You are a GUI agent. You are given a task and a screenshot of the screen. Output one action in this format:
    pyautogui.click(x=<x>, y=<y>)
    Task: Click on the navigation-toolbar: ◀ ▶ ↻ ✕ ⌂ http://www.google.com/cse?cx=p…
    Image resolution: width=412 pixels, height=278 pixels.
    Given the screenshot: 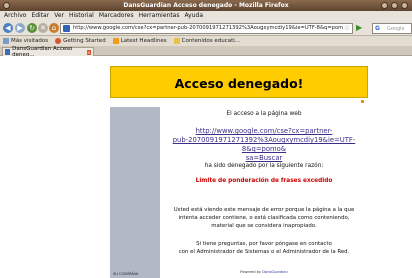 What is the action you would take?
    pyautogui.click(x=206, y=28)
    